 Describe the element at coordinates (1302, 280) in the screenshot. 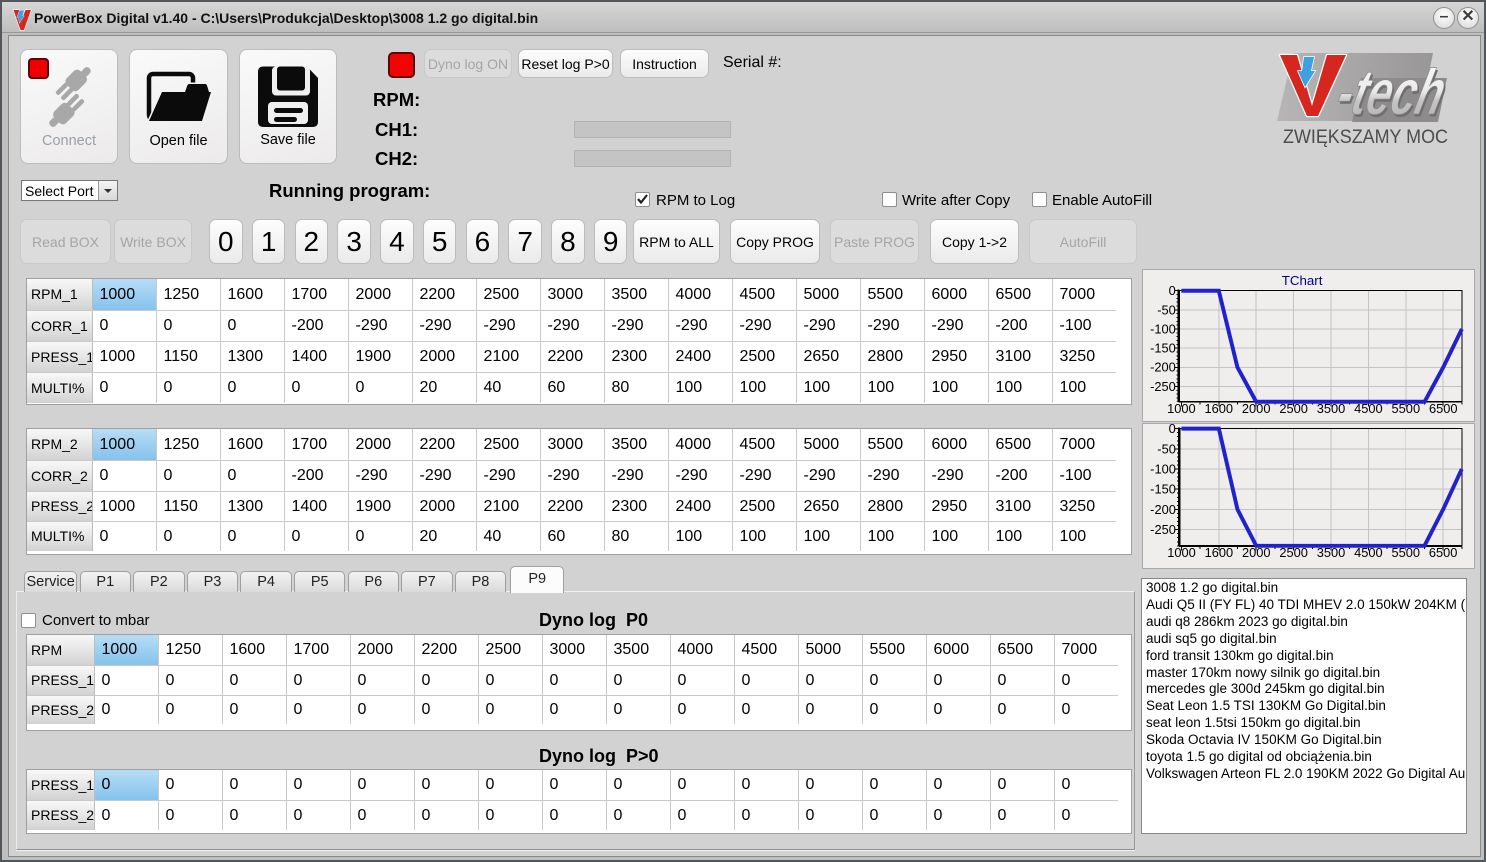

I see `svg-text: TChart` at that location.